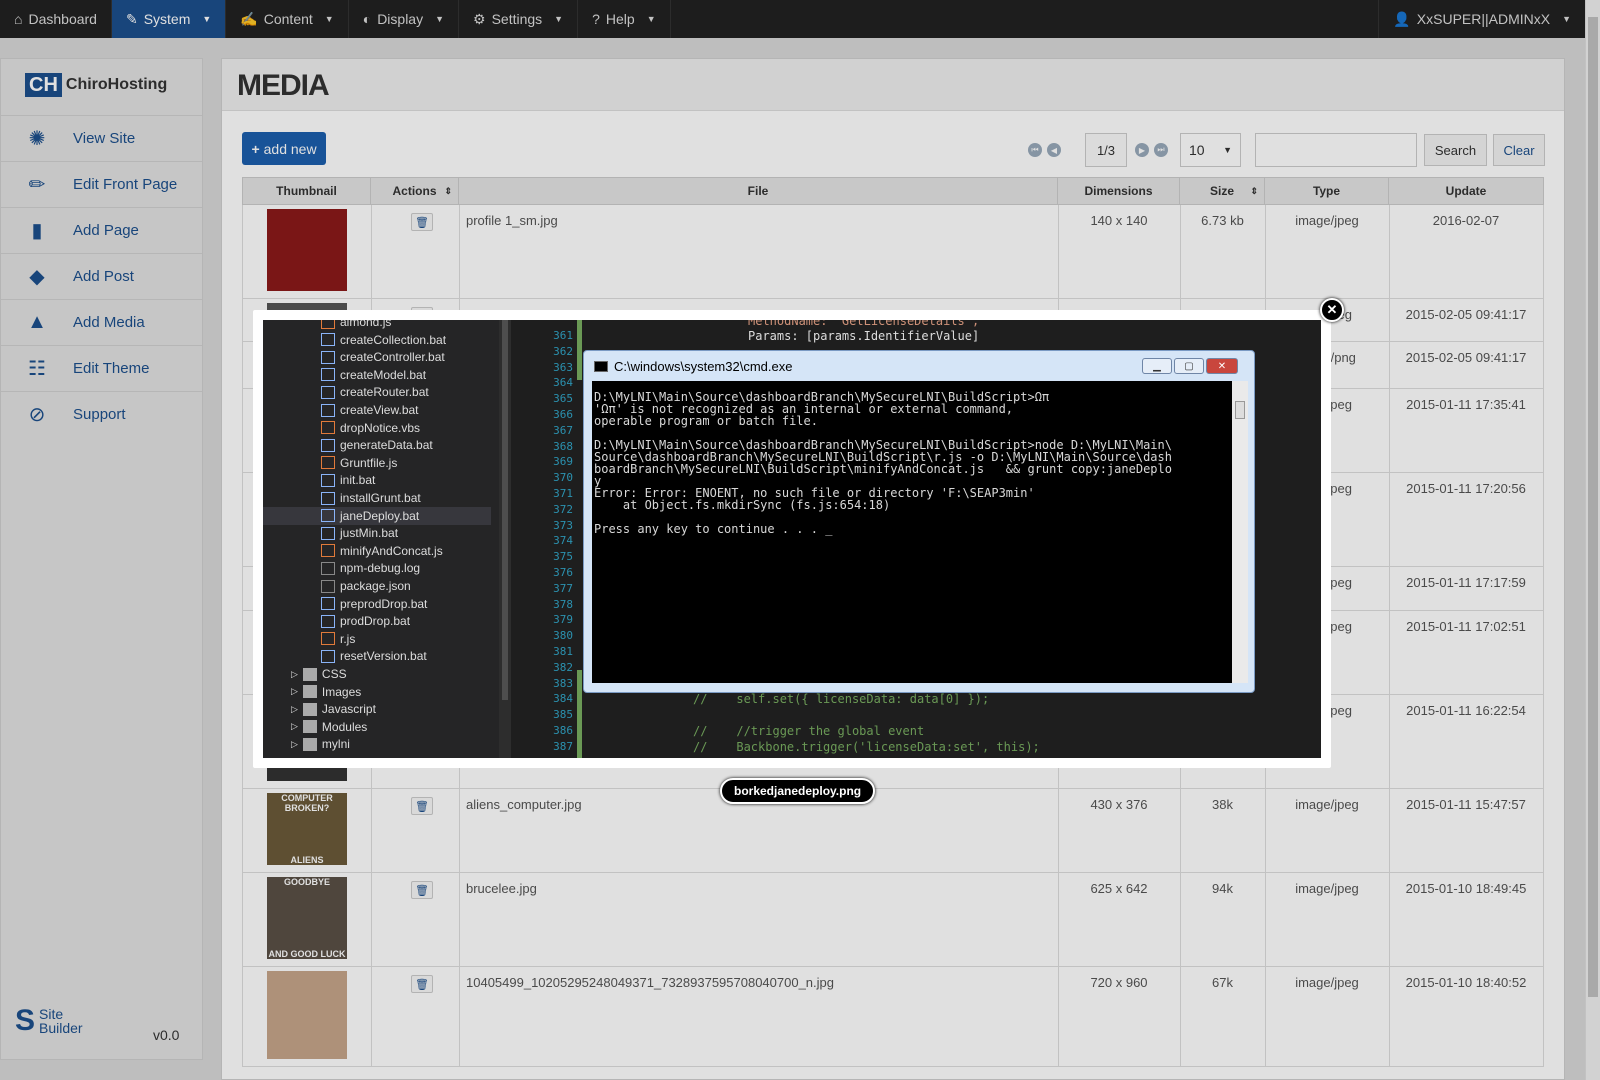  I want to click on explorer-file-name: createCollection.bat, so click(393, 339).